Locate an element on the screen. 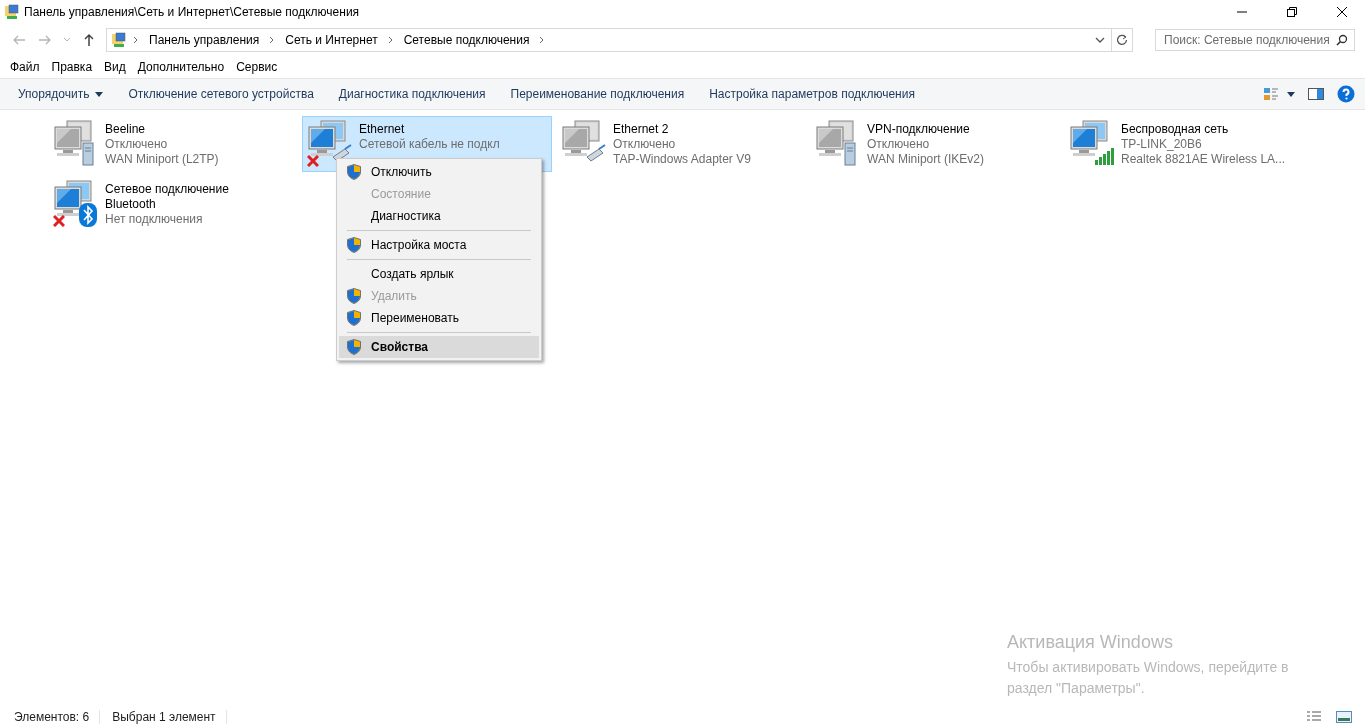 Image resolution: width=1365 pixels, height=728 pixels. help-icon is located at coordinates (1346, 94).